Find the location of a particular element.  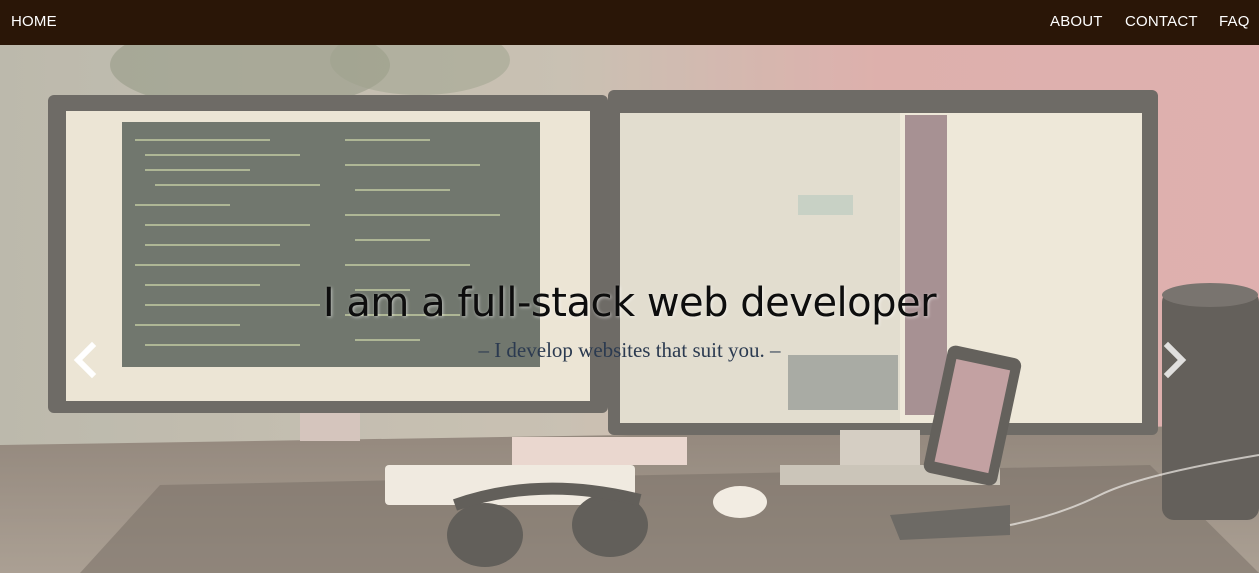

nav-link-faq: FAQ is located at coordinates (1234, 21).